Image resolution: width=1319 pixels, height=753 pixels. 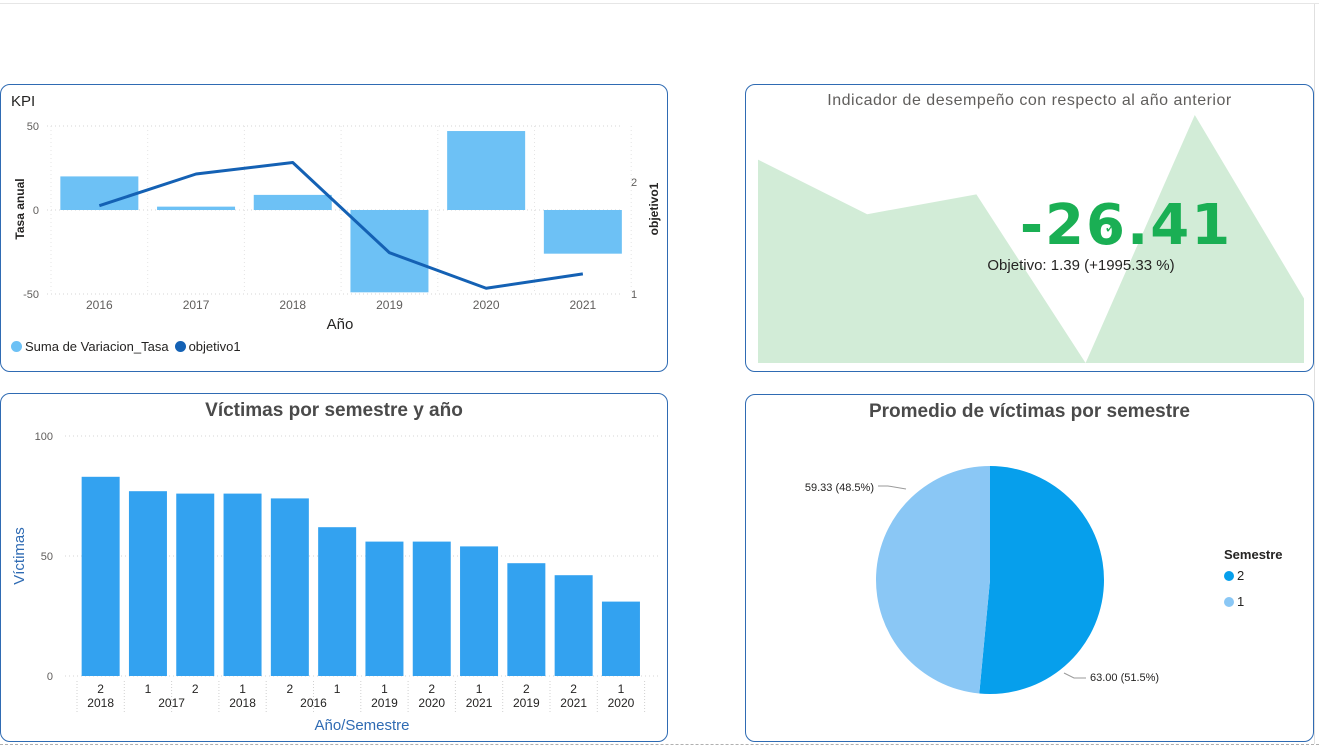 What do you see at coordinates (1241, 601) in the screenshot?
I see `legend-label: 1` at bounding box center [1241, 601].